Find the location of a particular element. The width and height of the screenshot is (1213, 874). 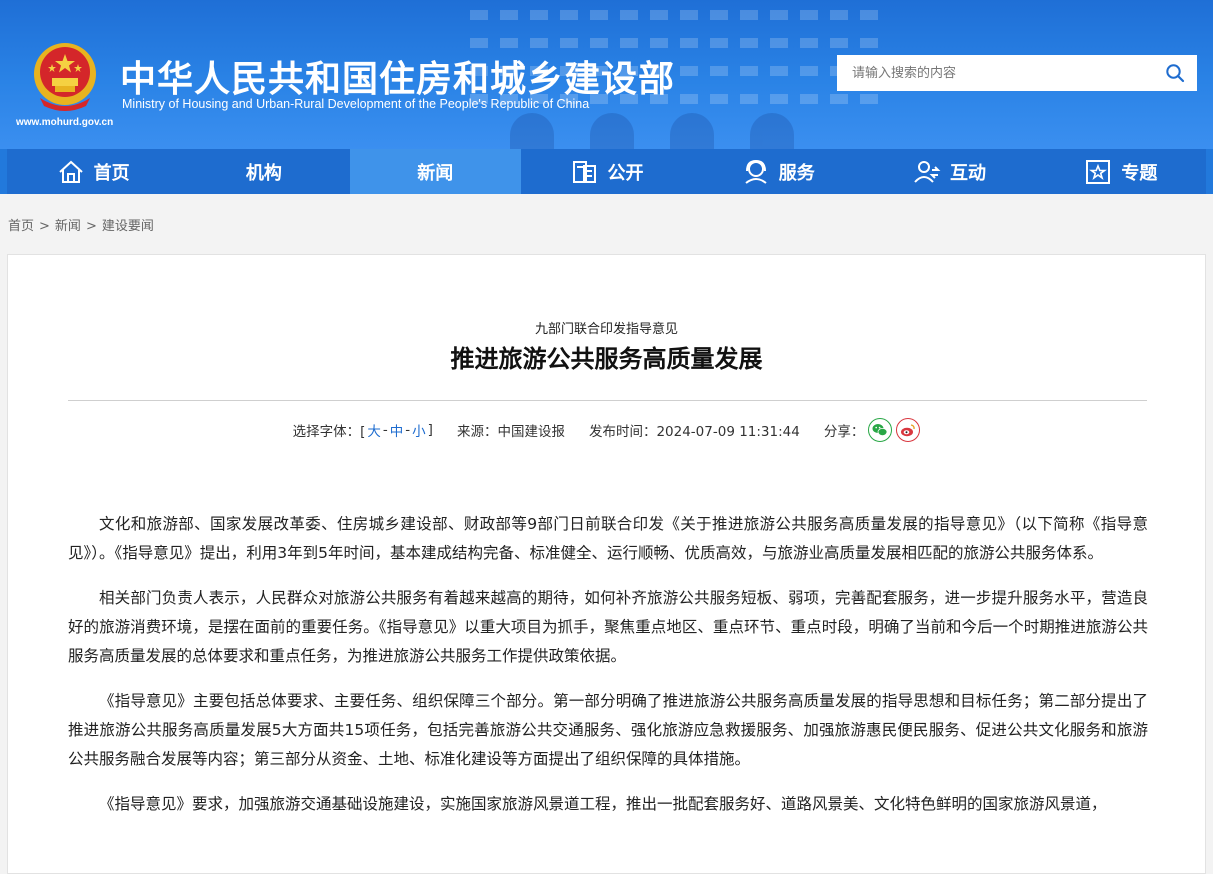

star-box-icon is located at coordinates (1098, 171).